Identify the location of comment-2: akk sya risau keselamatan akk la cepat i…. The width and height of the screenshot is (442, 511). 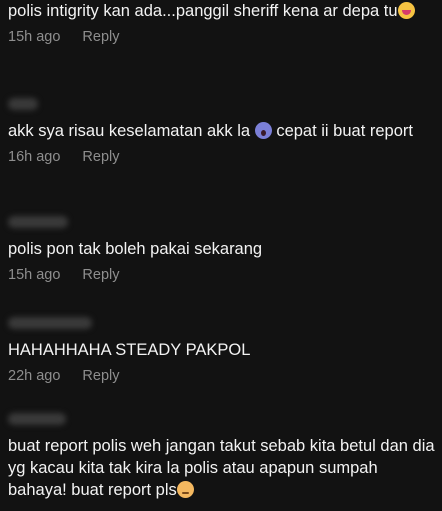
(223, 131).